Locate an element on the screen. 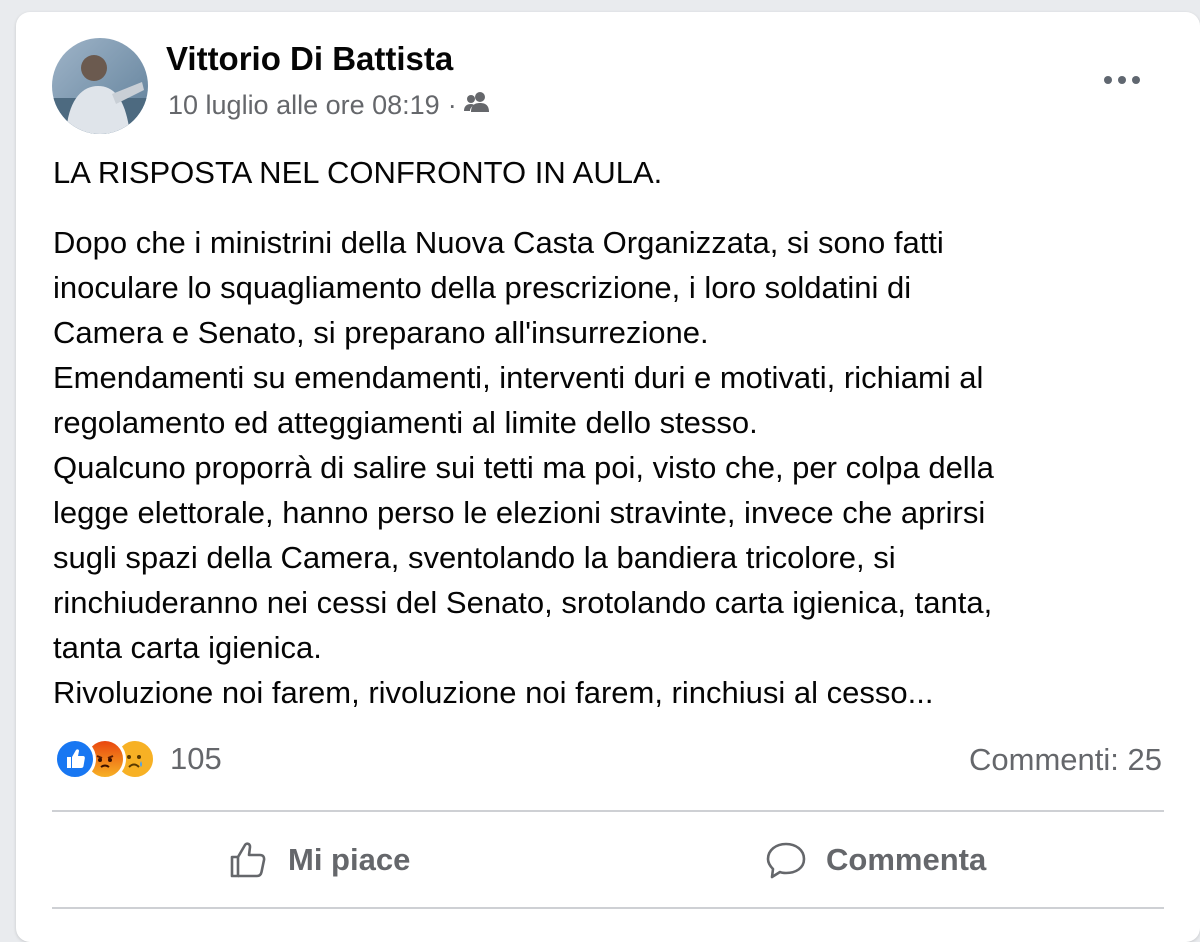 This screenshot has width=1200, height=942. thumbs-up-icon is located at coordinates (248, 860).